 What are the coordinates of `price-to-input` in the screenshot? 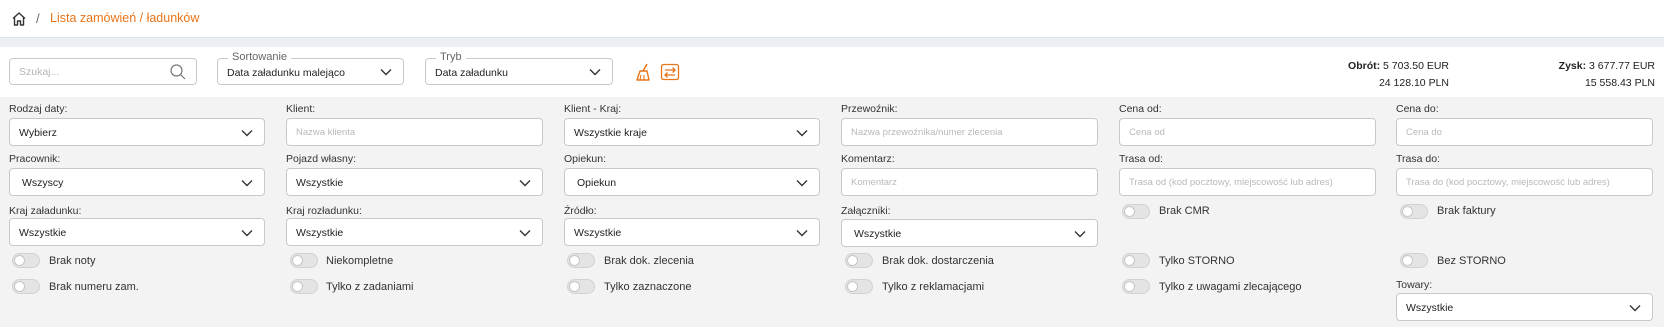 It's located at (1524, 132).